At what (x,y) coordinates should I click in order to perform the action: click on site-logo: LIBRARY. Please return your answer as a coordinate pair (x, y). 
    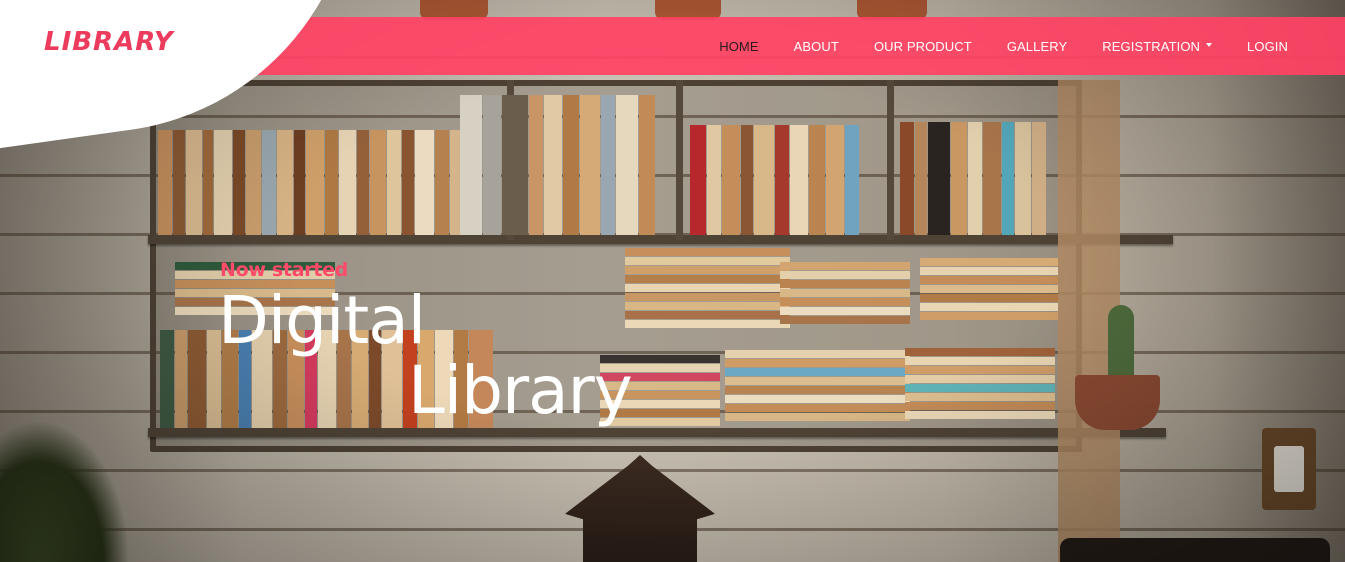
    Looking at the image, I should click on (109, 42).